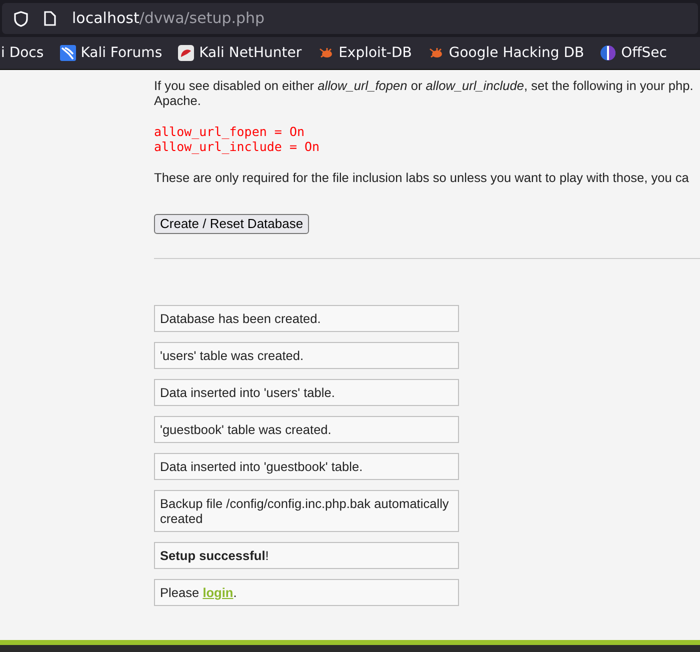  Describe the element at coordinates (186, 53) in the screenshot. I see `nethunter-icon` at that location.